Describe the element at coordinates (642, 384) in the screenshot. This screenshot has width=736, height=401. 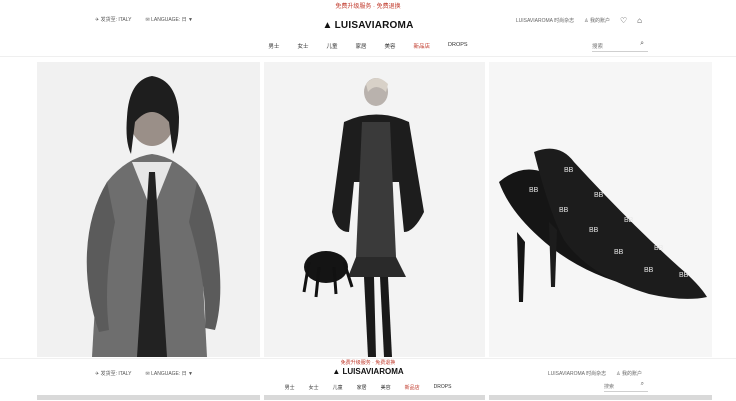
I see `sticky-search-icon: ⌕` at that location.